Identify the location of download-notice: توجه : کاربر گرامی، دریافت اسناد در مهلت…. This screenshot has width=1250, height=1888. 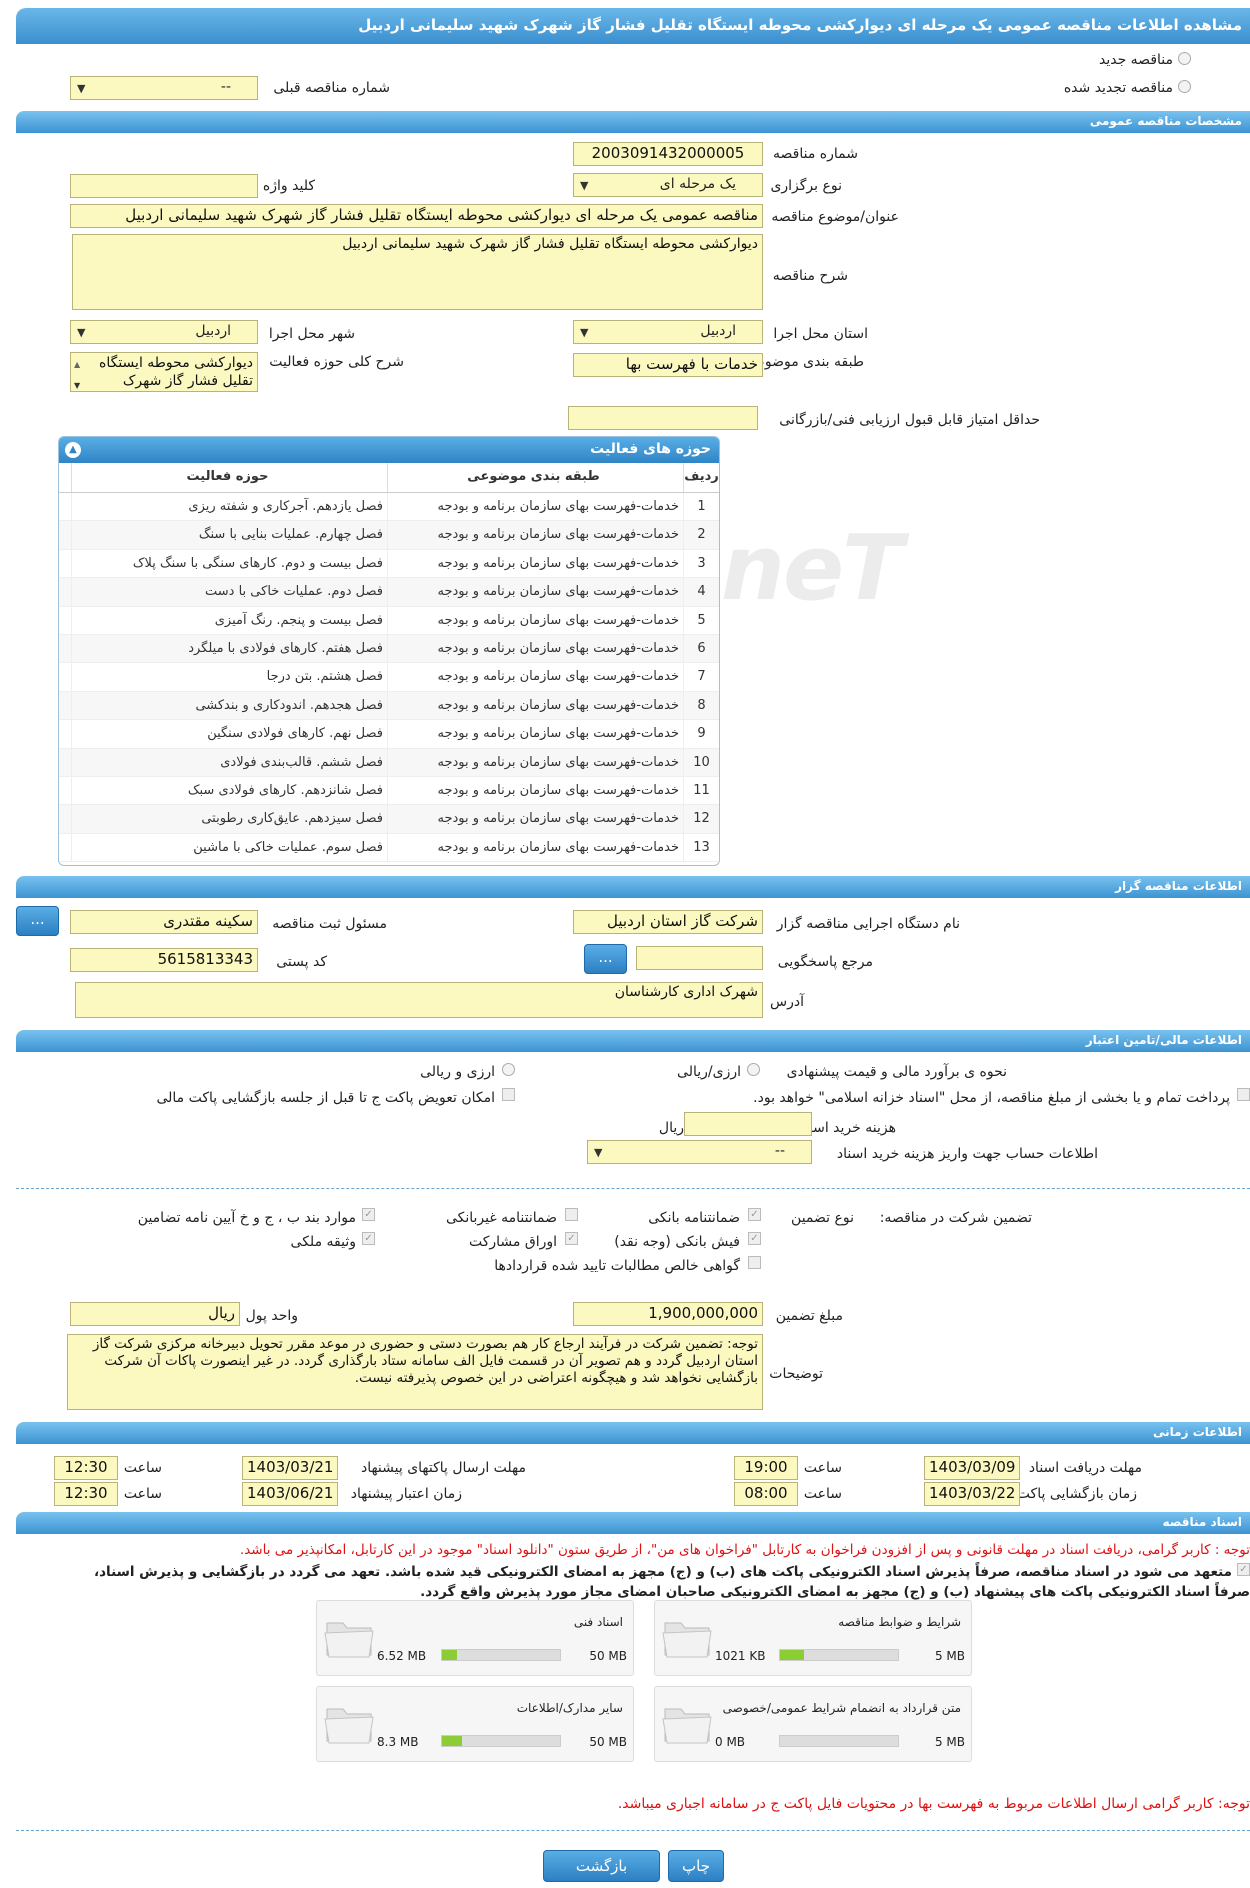
(744, 1550).